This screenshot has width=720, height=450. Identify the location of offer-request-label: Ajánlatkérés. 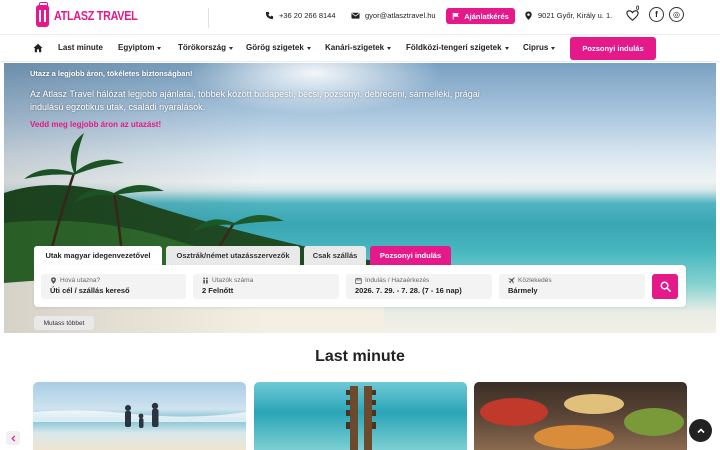
(486, 16).